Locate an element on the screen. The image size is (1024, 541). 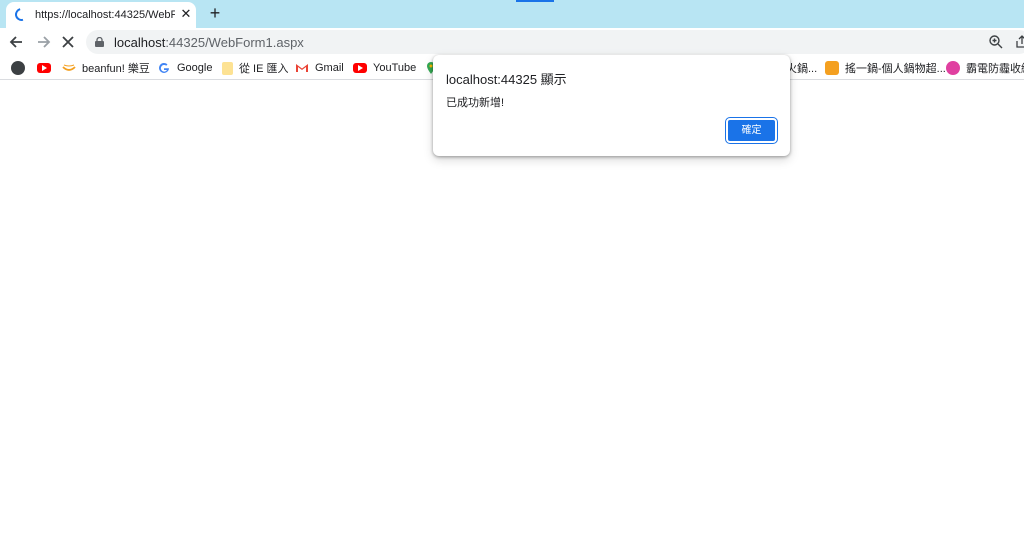
arrow-left-icon is located at coordinates (15, 42).